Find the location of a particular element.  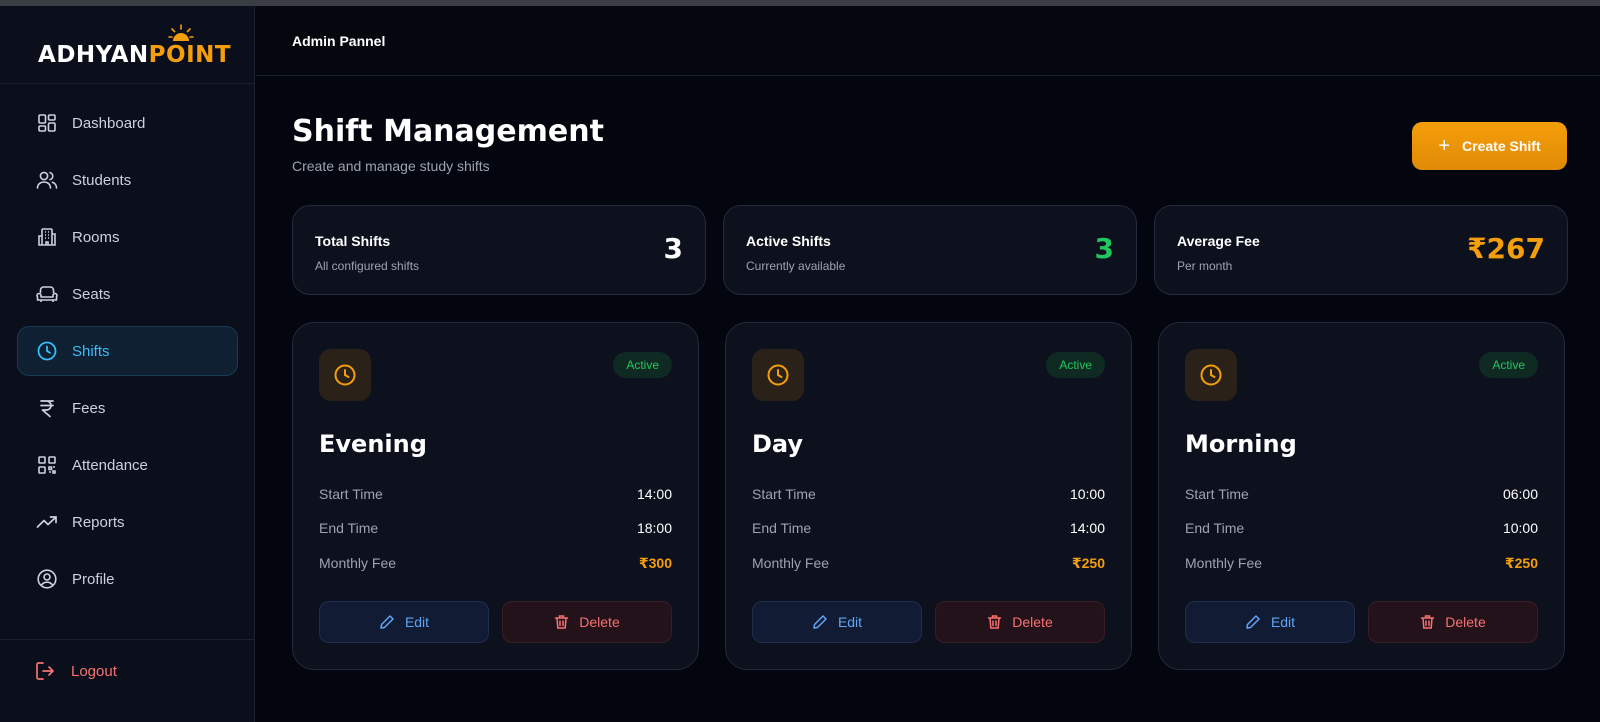

sidebar-item-attendance: Attendance is located at coordinates (127, 465).